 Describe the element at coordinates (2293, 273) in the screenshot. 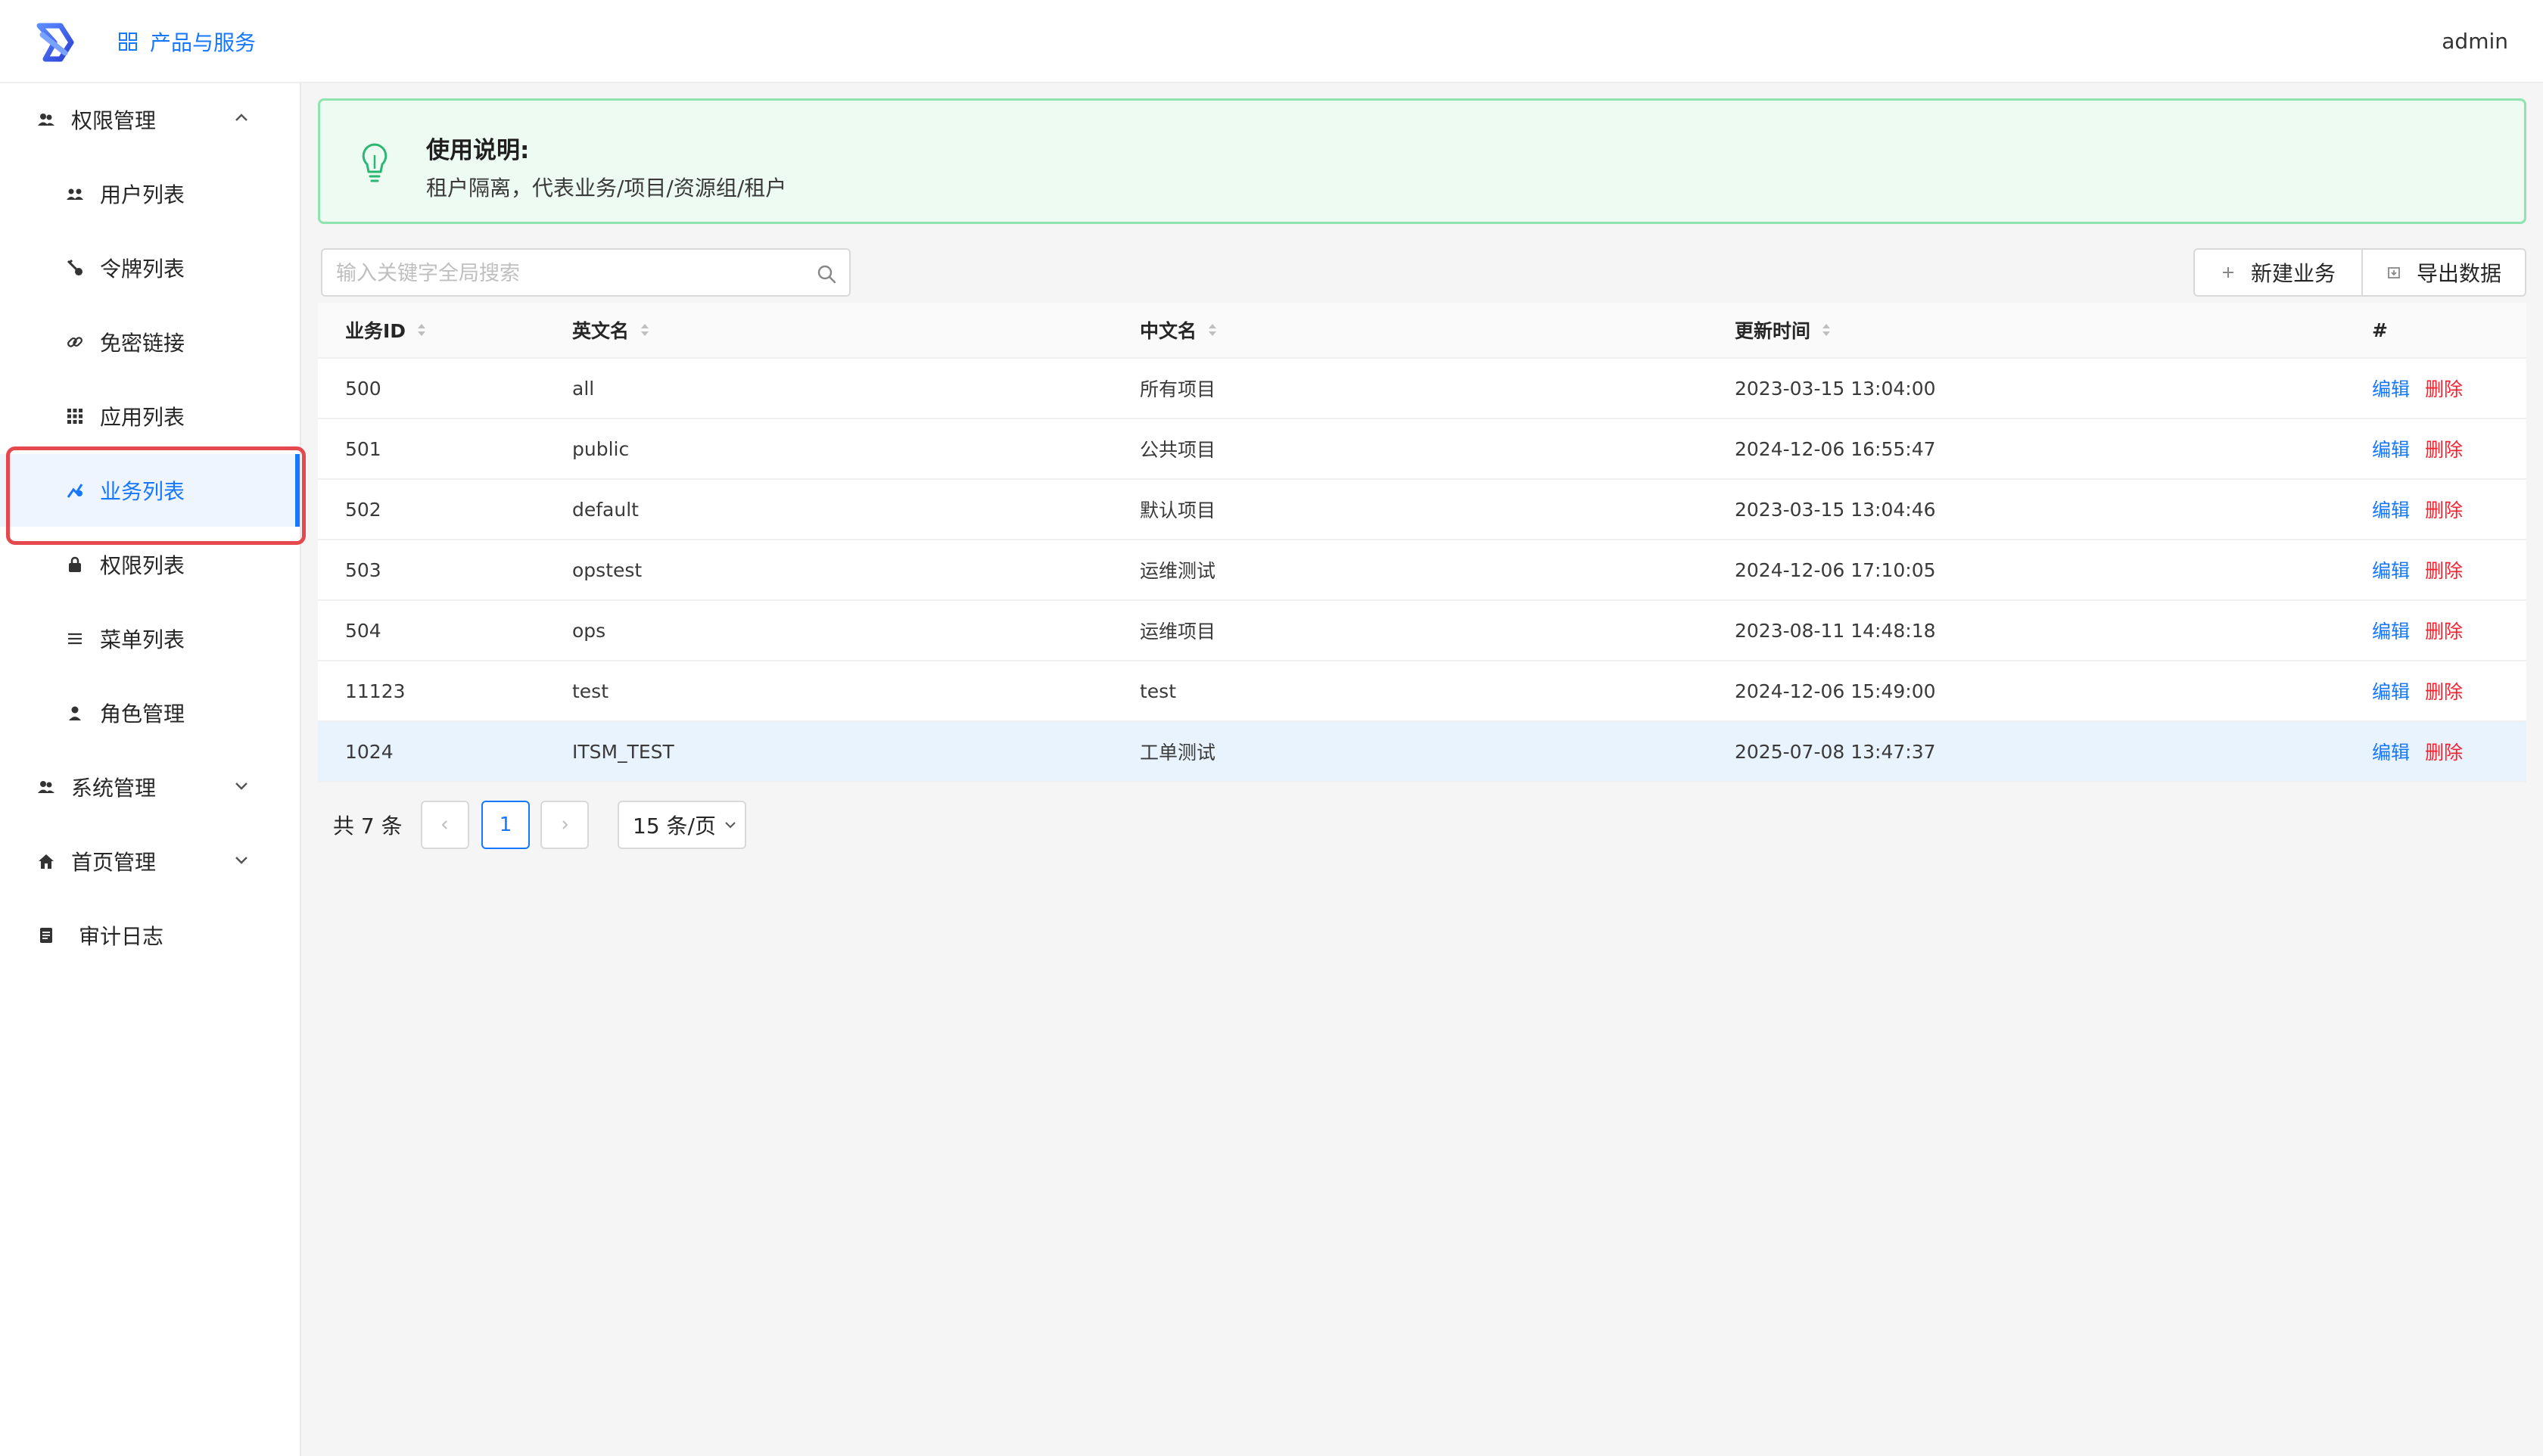

I see `new-business-label: 新建业务` at that location.